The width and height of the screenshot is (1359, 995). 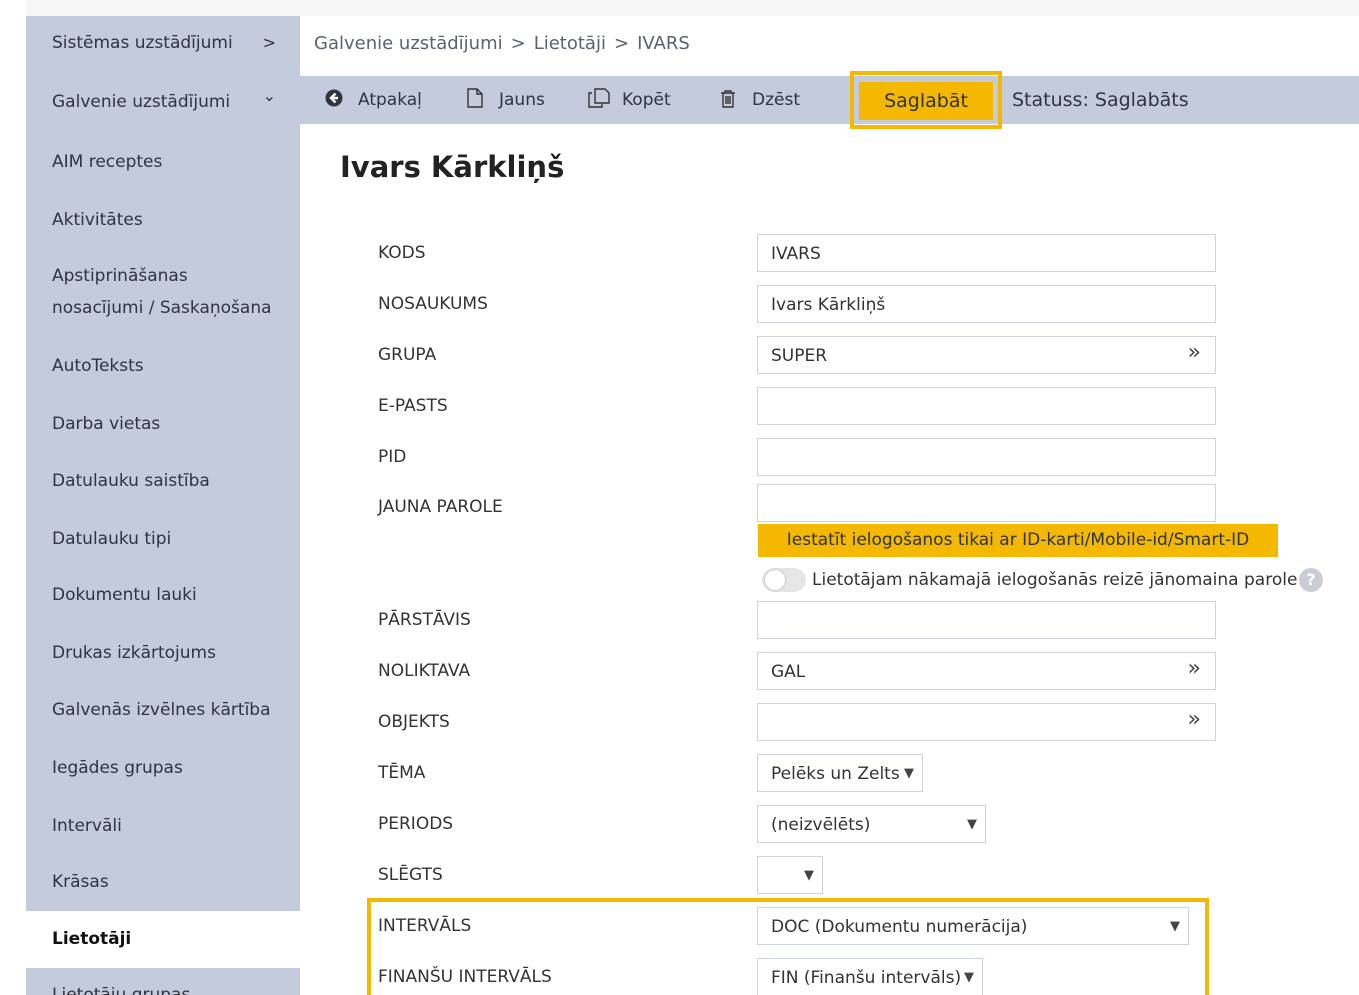 What do you see at coordinates (424, 671) in the screenshot?
I see `noliktava-label: NOLIKTAVA` at bounding box center [424, 671].